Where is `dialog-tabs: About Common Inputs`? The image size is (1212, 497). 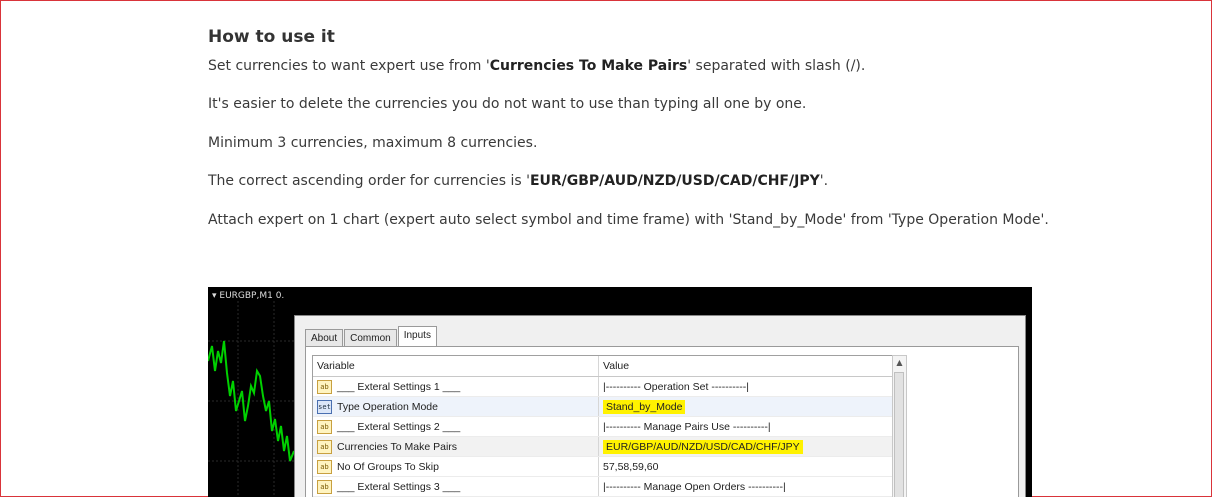
dialog-tabs: About Common Inputs is located at coordinates (371, 337).